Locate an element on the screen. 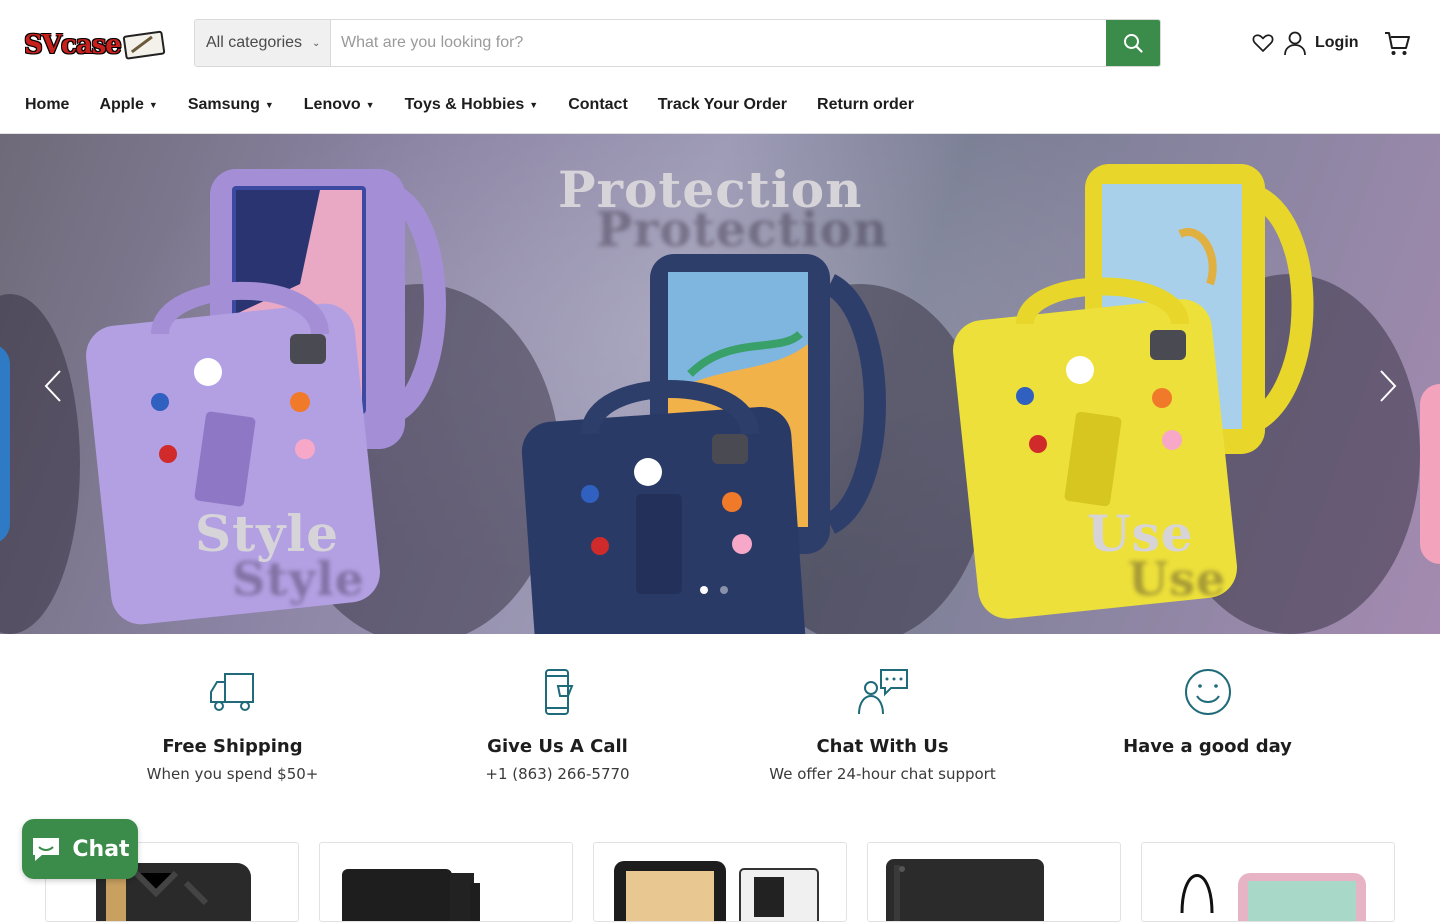 Image resolution: width=1440 pixels, height=922 pixels. feature-subtitle: +1 (863) 266-5770 is located at coordinates (557, 774).